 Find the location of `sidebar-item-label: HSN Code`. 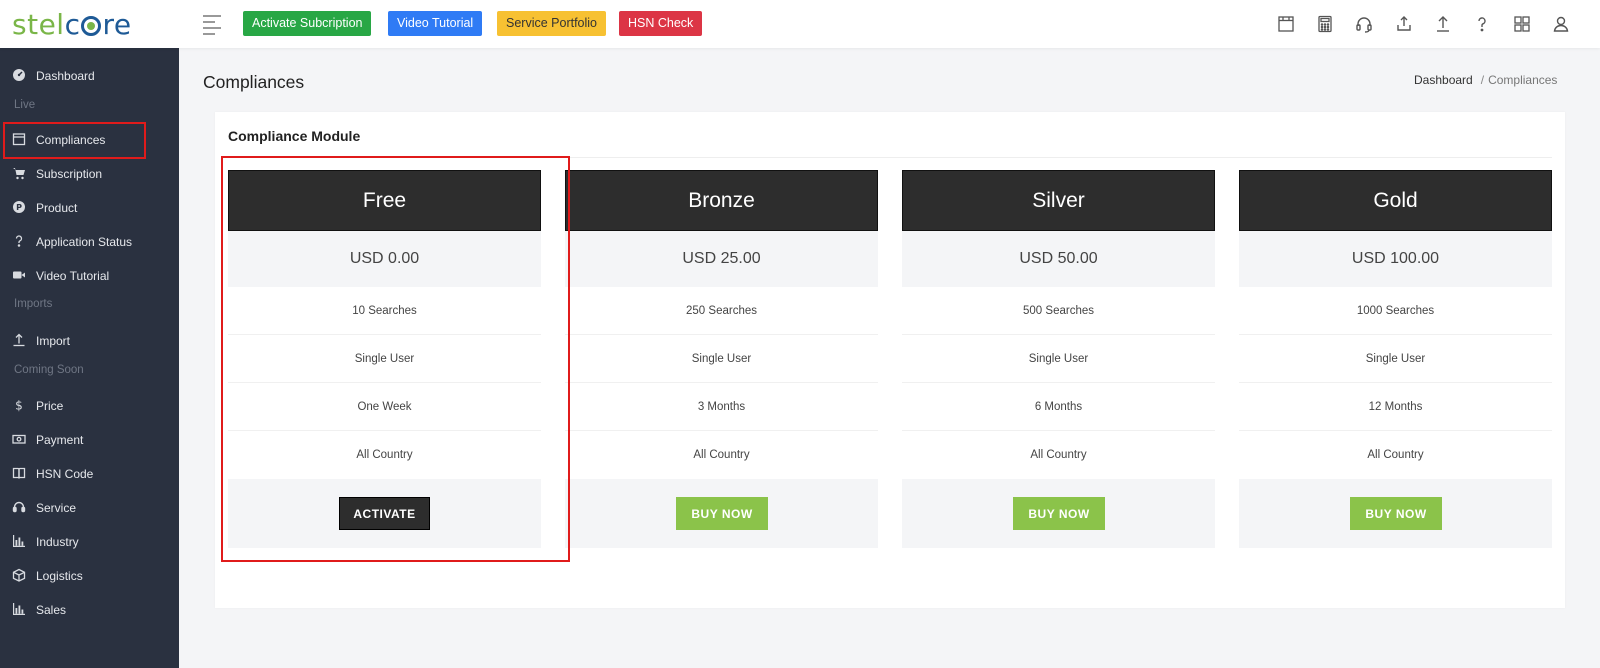

sidebar-item-label: HSN Code is located at coordinates (65, 474).